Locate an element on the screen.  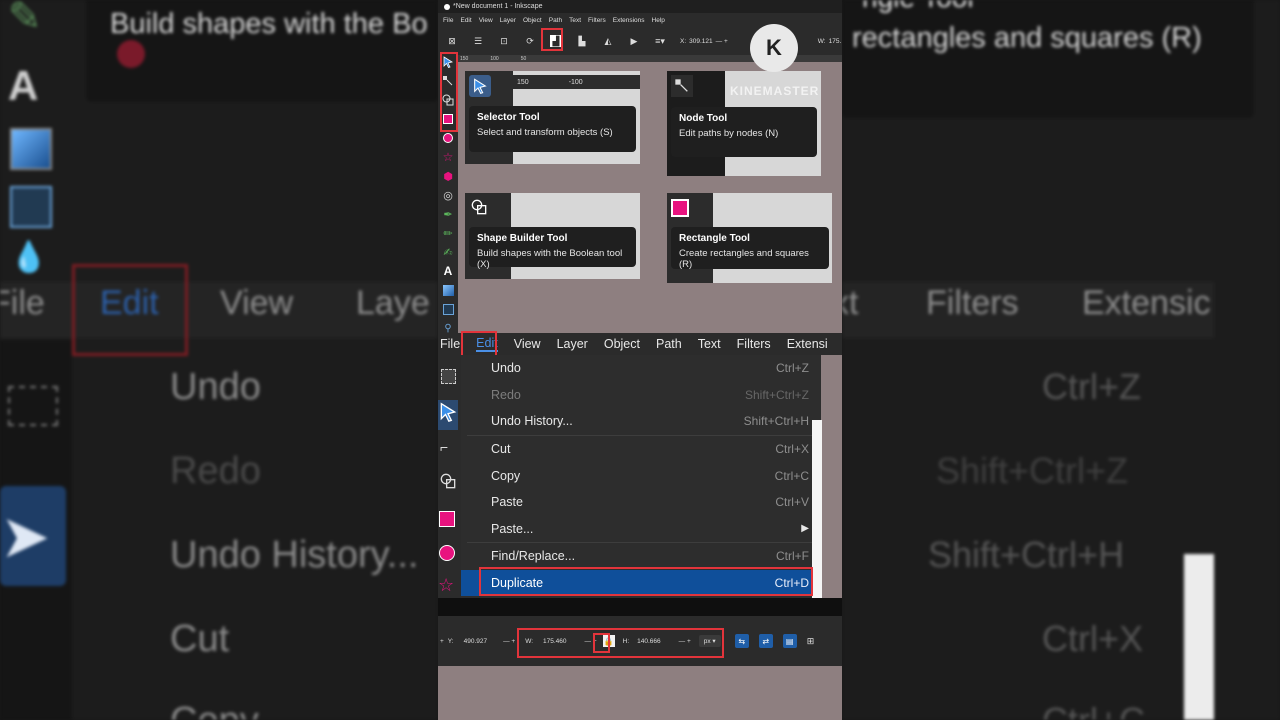
pencil-tool-icon: ✏ is located at coordinates (448, 233).